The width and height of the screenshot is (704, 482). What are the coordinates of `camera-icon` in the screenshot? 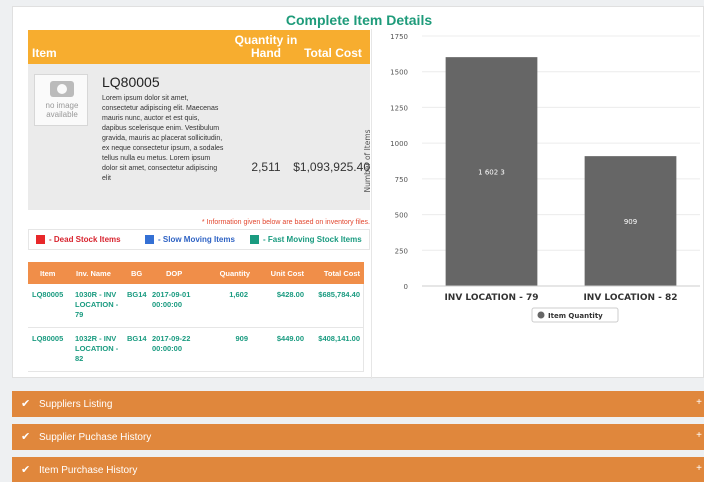 It's located at (62, 89).